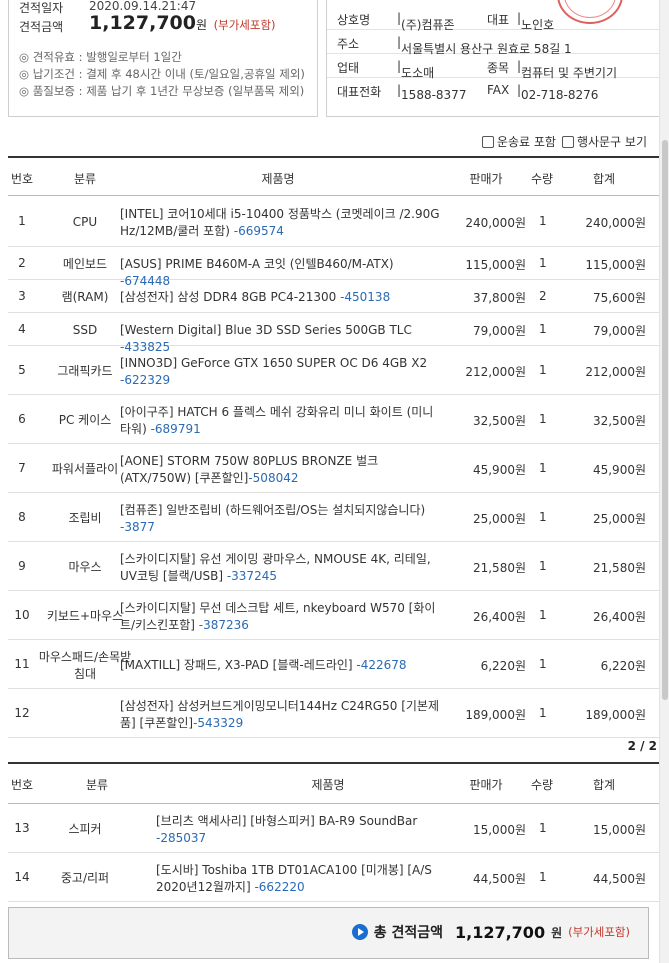  I want to click on product-code-link: -422678, so click(381, 665).